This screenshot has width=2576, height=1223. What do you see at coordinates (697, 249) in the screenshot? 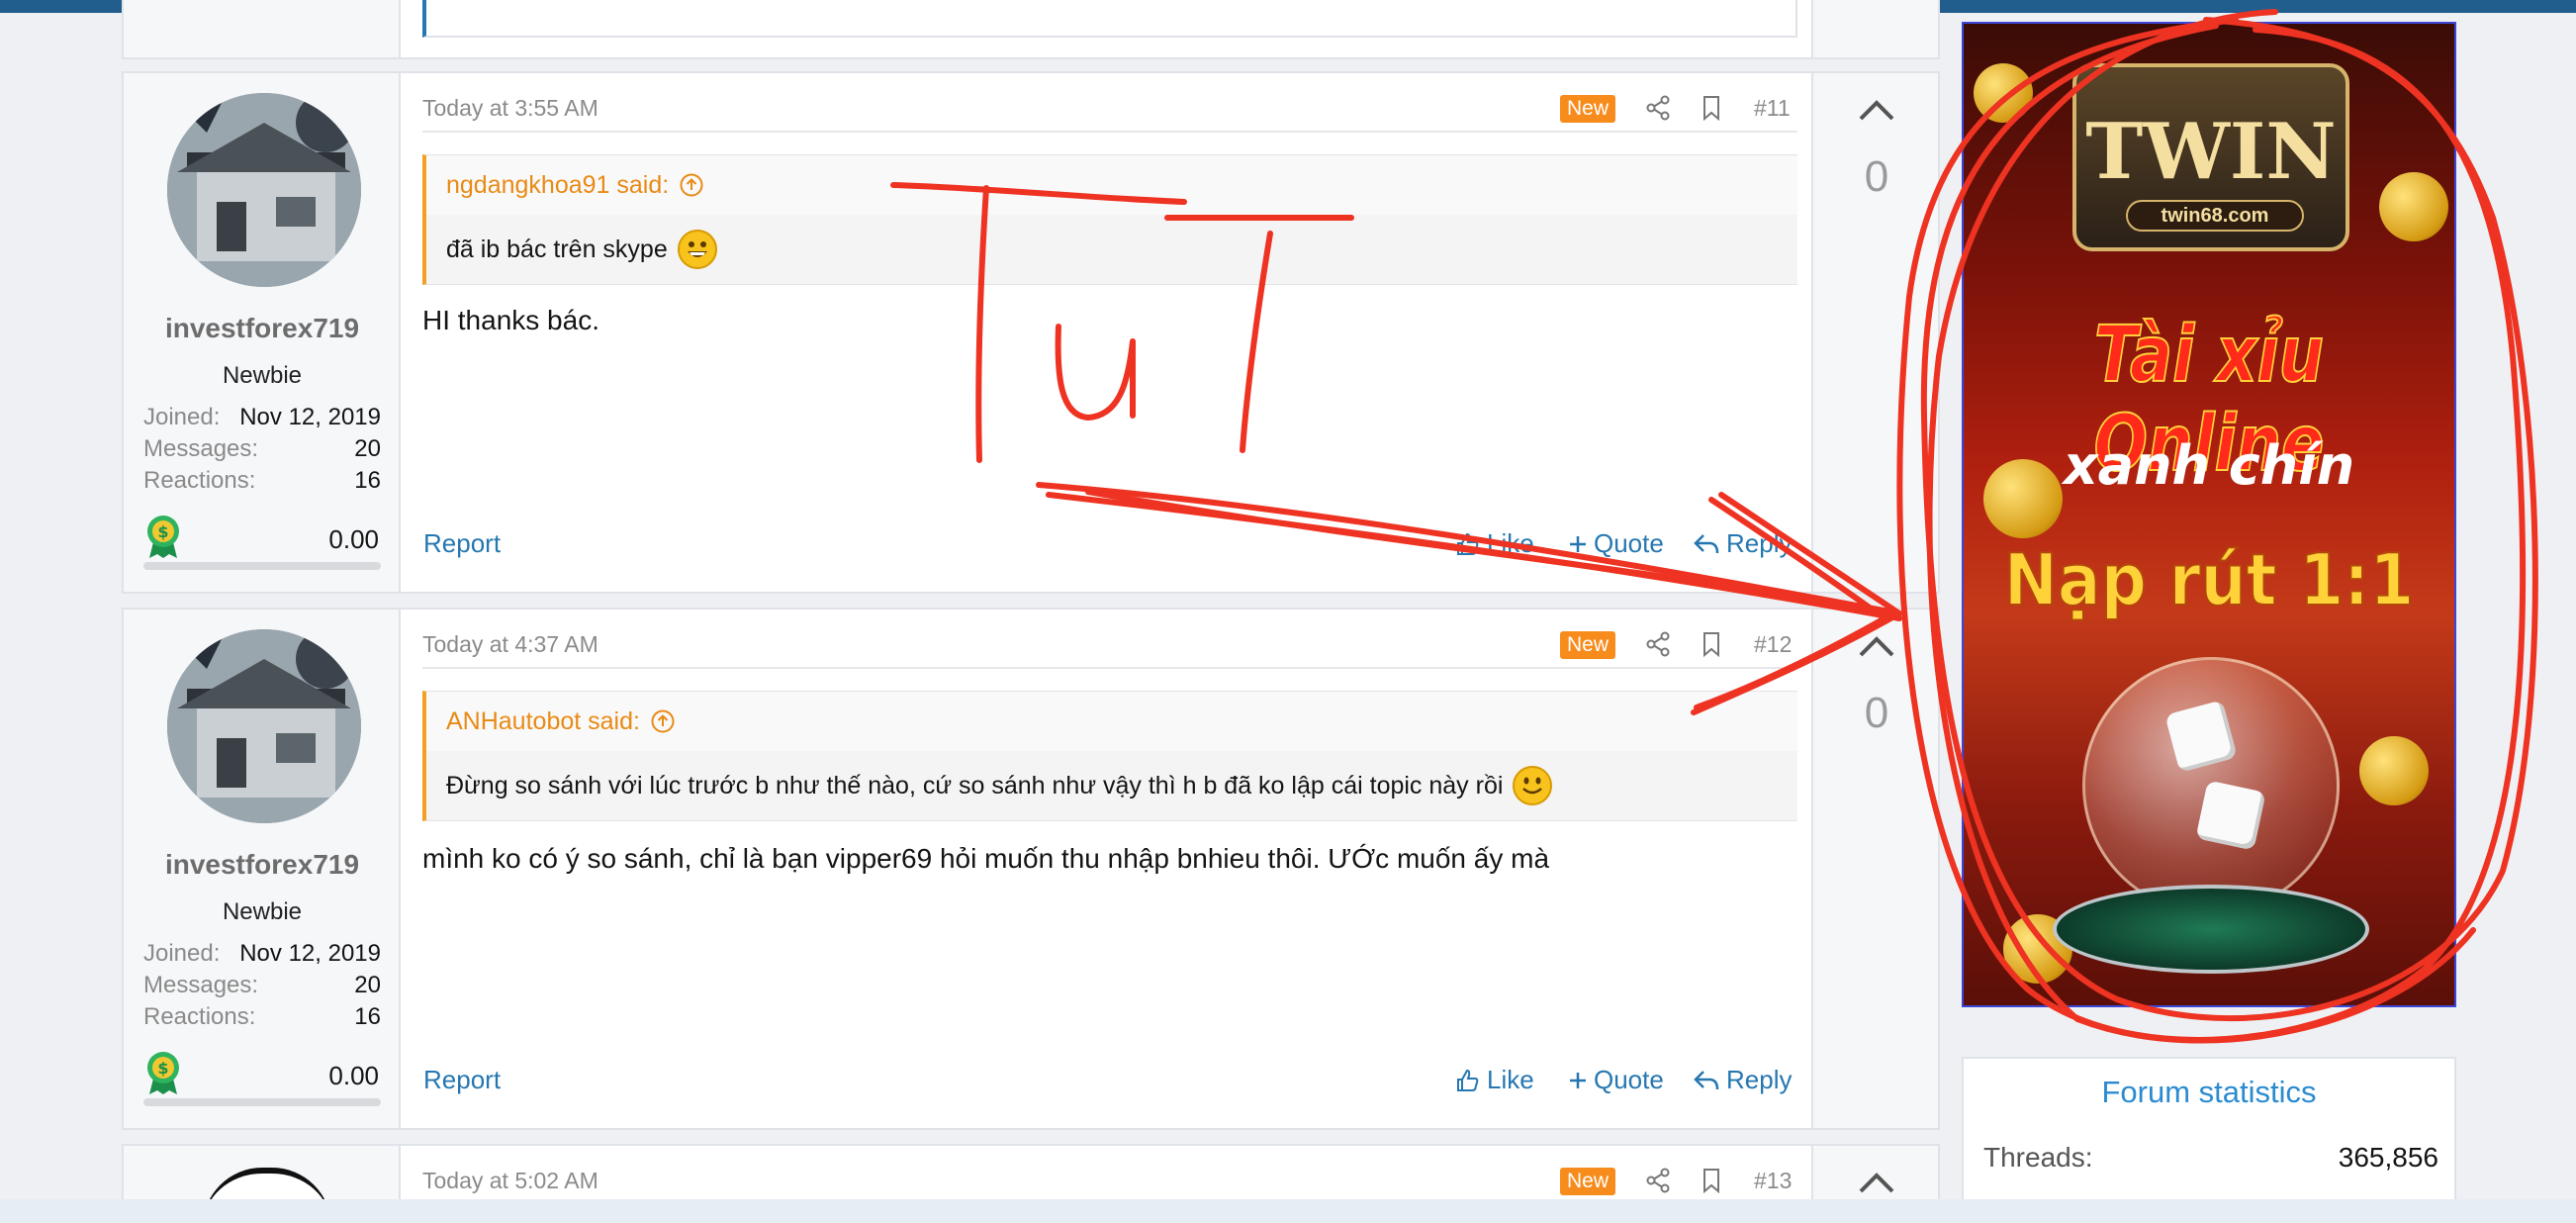
I see `grinning-emoji-icon` at bounding box center [697, 249].